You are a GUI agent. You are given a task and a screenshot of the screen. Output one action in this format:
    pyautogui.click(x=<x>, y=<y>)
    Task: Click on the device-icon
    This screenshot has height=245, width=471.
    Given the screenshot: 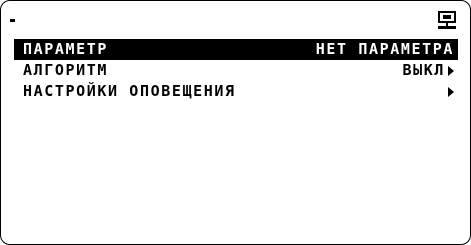 What is the action you would take?
    pyautogui.click(x=447, y=20)
    